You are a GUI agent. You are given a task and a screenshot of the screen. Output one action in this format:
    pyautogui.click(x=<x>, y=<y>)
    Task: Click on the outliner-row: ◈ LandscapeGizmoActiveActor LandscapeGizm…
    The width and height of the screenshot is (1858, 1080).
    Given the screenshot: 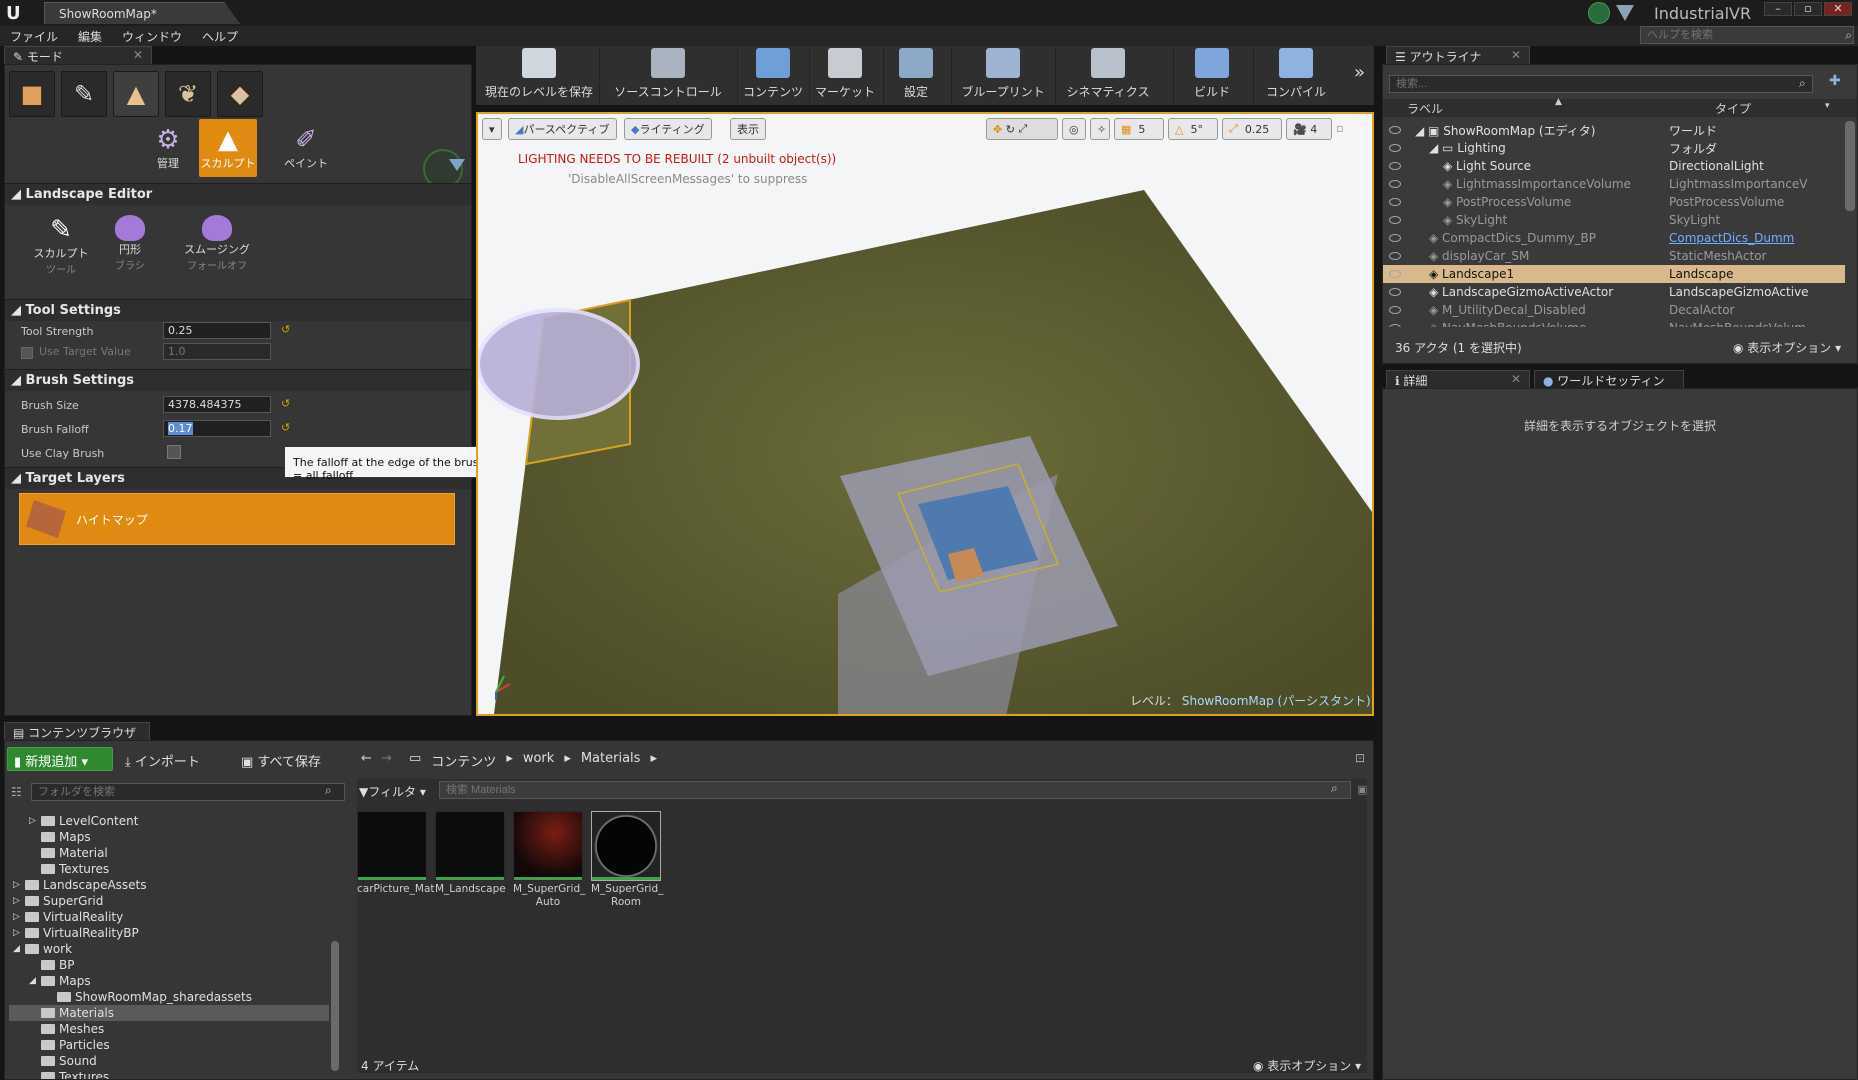 What is the action you would take?
    pyautogui.click(x=1614, y=292)
    